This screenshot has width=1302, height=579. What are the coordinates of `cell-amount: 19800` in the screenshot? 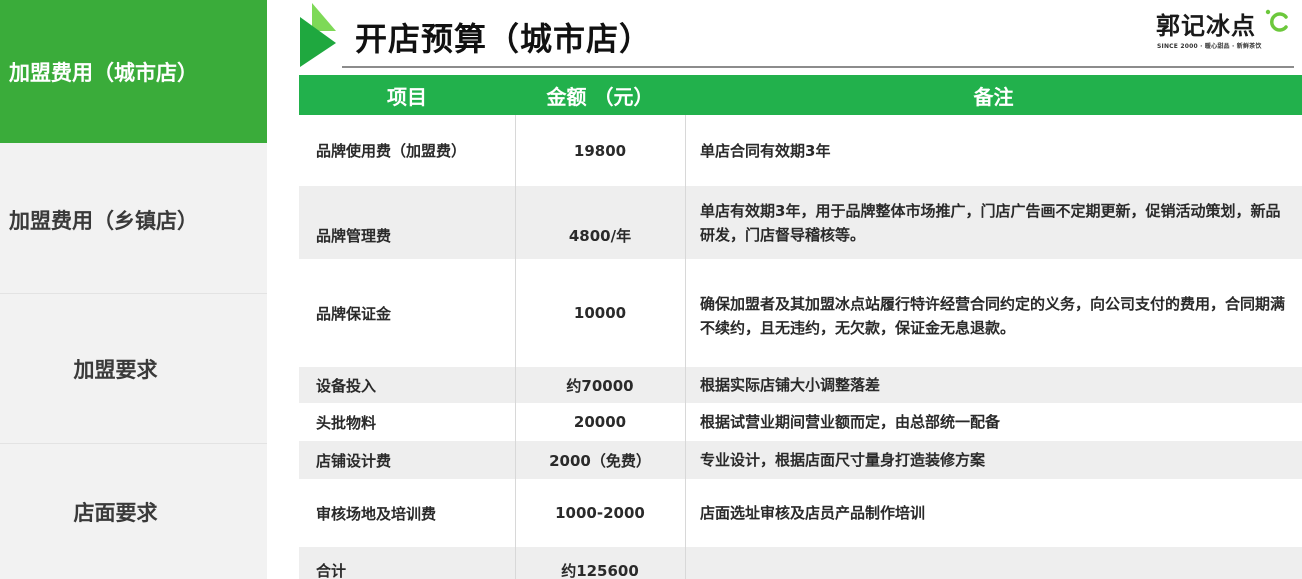 It's located at (600, 150).